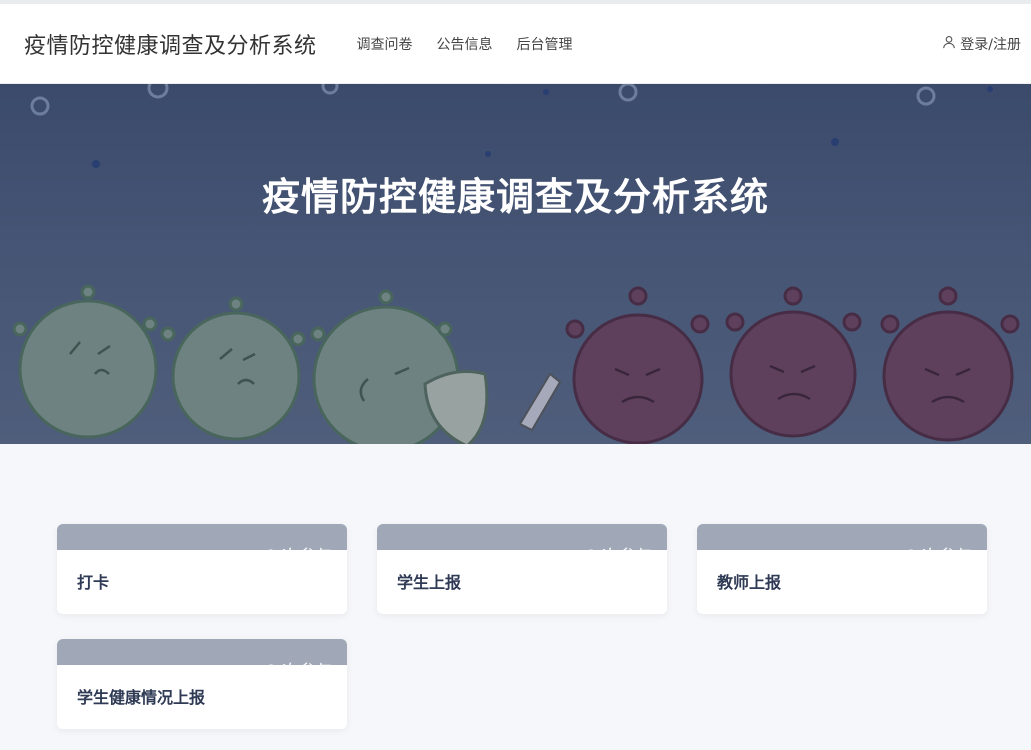 The width and height of the screenshot is (1031, 750). I want to click on nav-link-announcements: 公告信息, so click(465, 44).